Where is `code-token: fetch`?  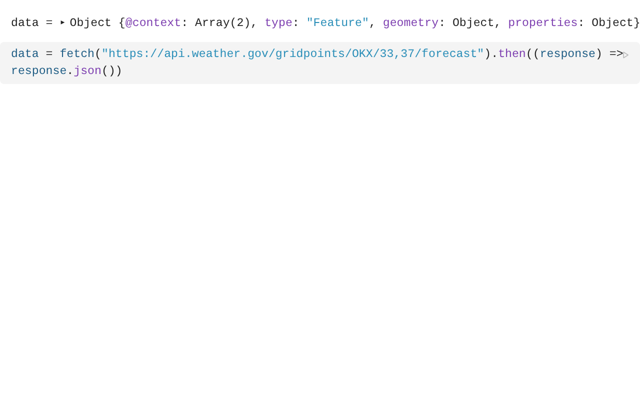
code-token: fetch is located at coordinates (77, 54).